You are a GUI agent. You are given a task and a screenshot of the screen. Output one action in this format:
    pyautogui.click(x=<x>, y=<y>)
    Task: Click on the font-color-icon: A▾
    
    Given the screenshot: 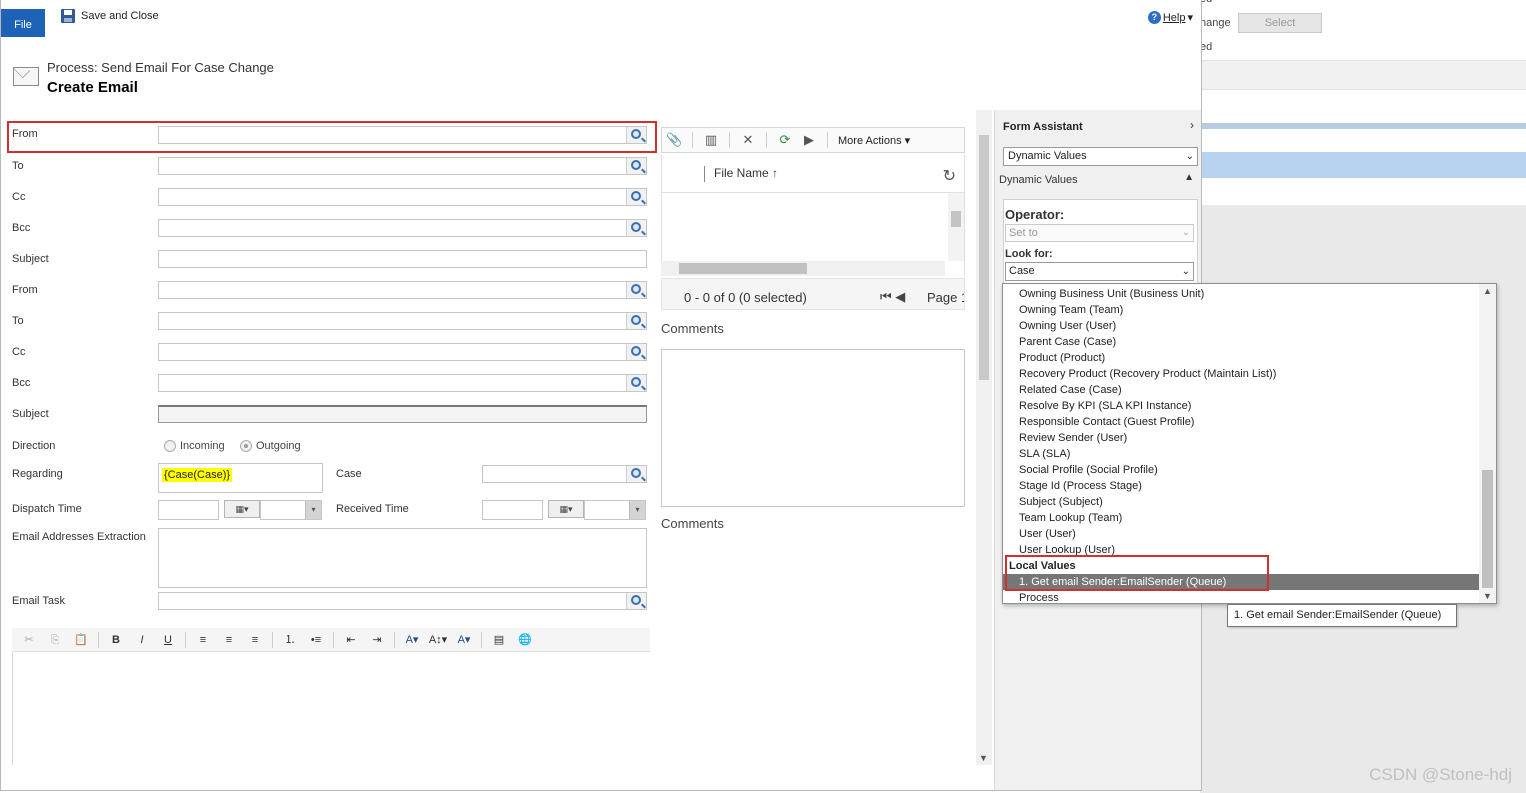 What is the action you would take?
    pyautogui.click(x=464, y=640)
    